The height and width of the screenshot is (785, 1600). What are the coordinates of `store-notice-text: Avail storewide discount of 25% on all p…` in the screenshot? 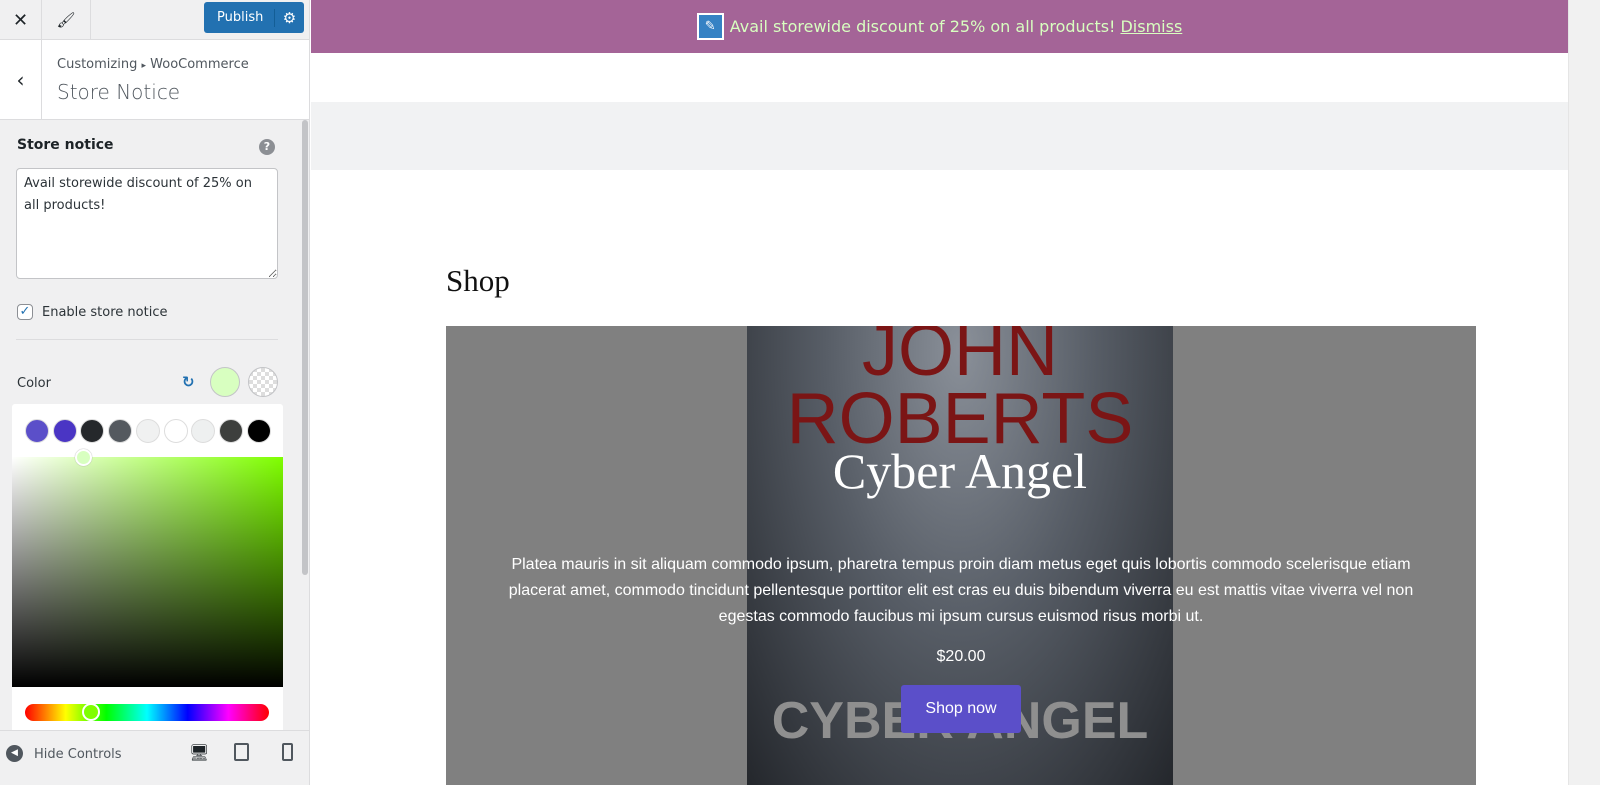 It's located at (922, 26).